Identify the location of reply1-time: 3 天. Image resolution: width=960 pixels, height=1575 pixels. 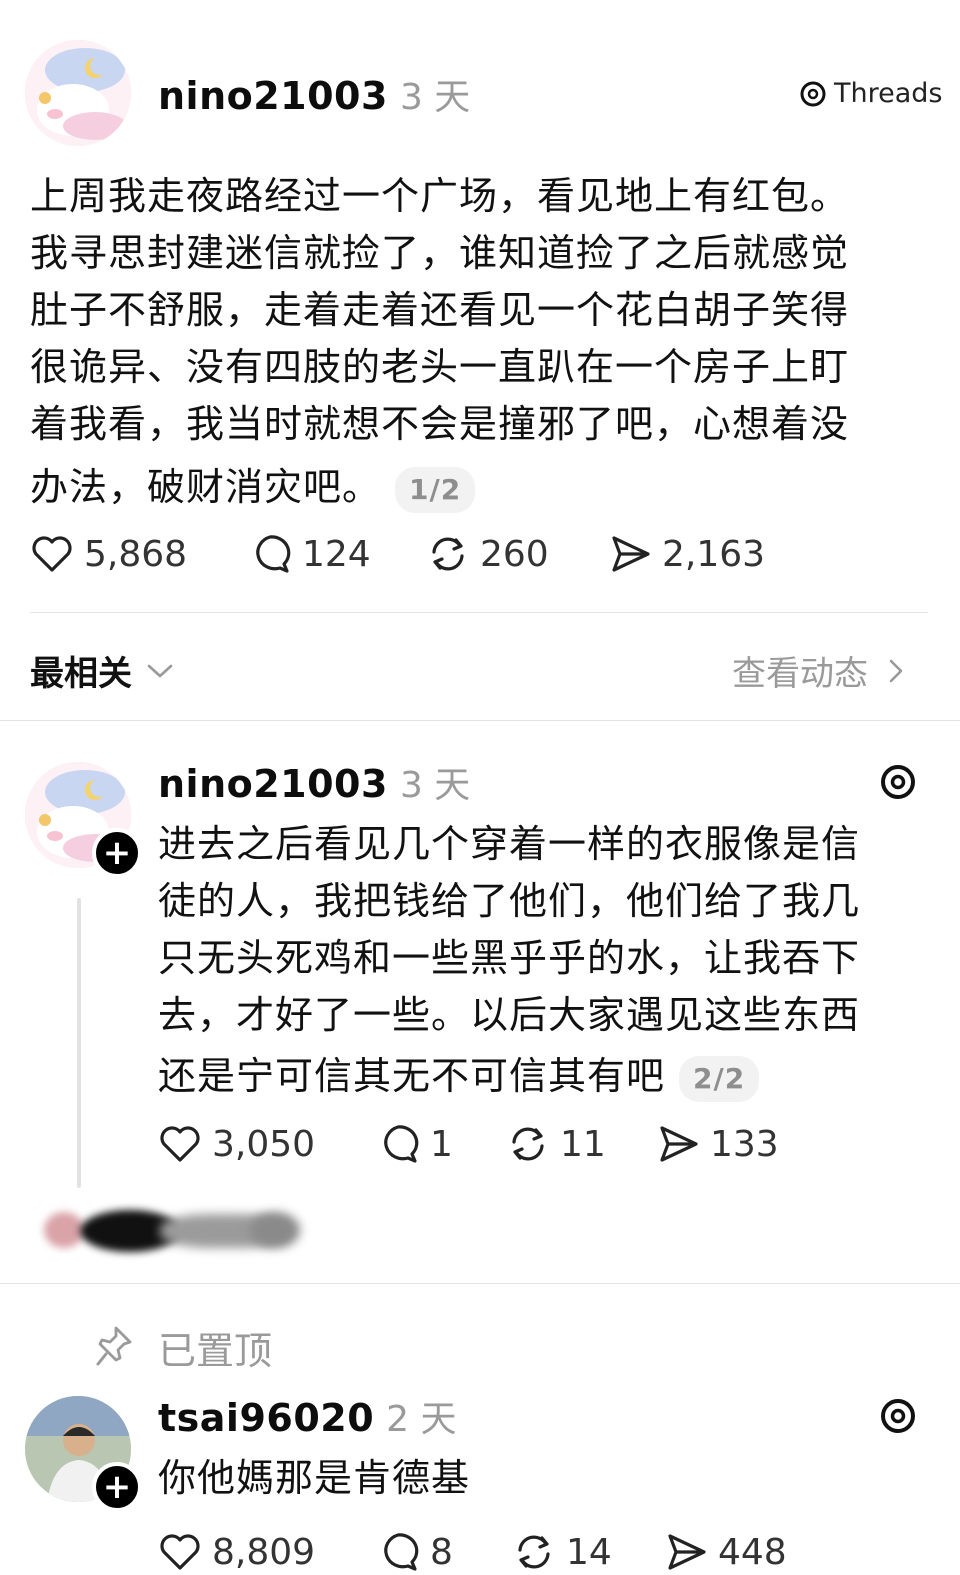
(435, 785).